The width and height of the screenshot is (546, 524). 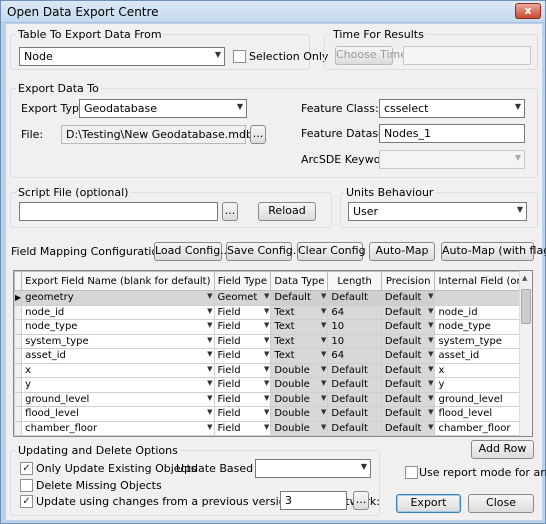 I want to click on table-row: node_id▼Field▼Text▼64Default▼node_id▼, so click(x=273, y=312).